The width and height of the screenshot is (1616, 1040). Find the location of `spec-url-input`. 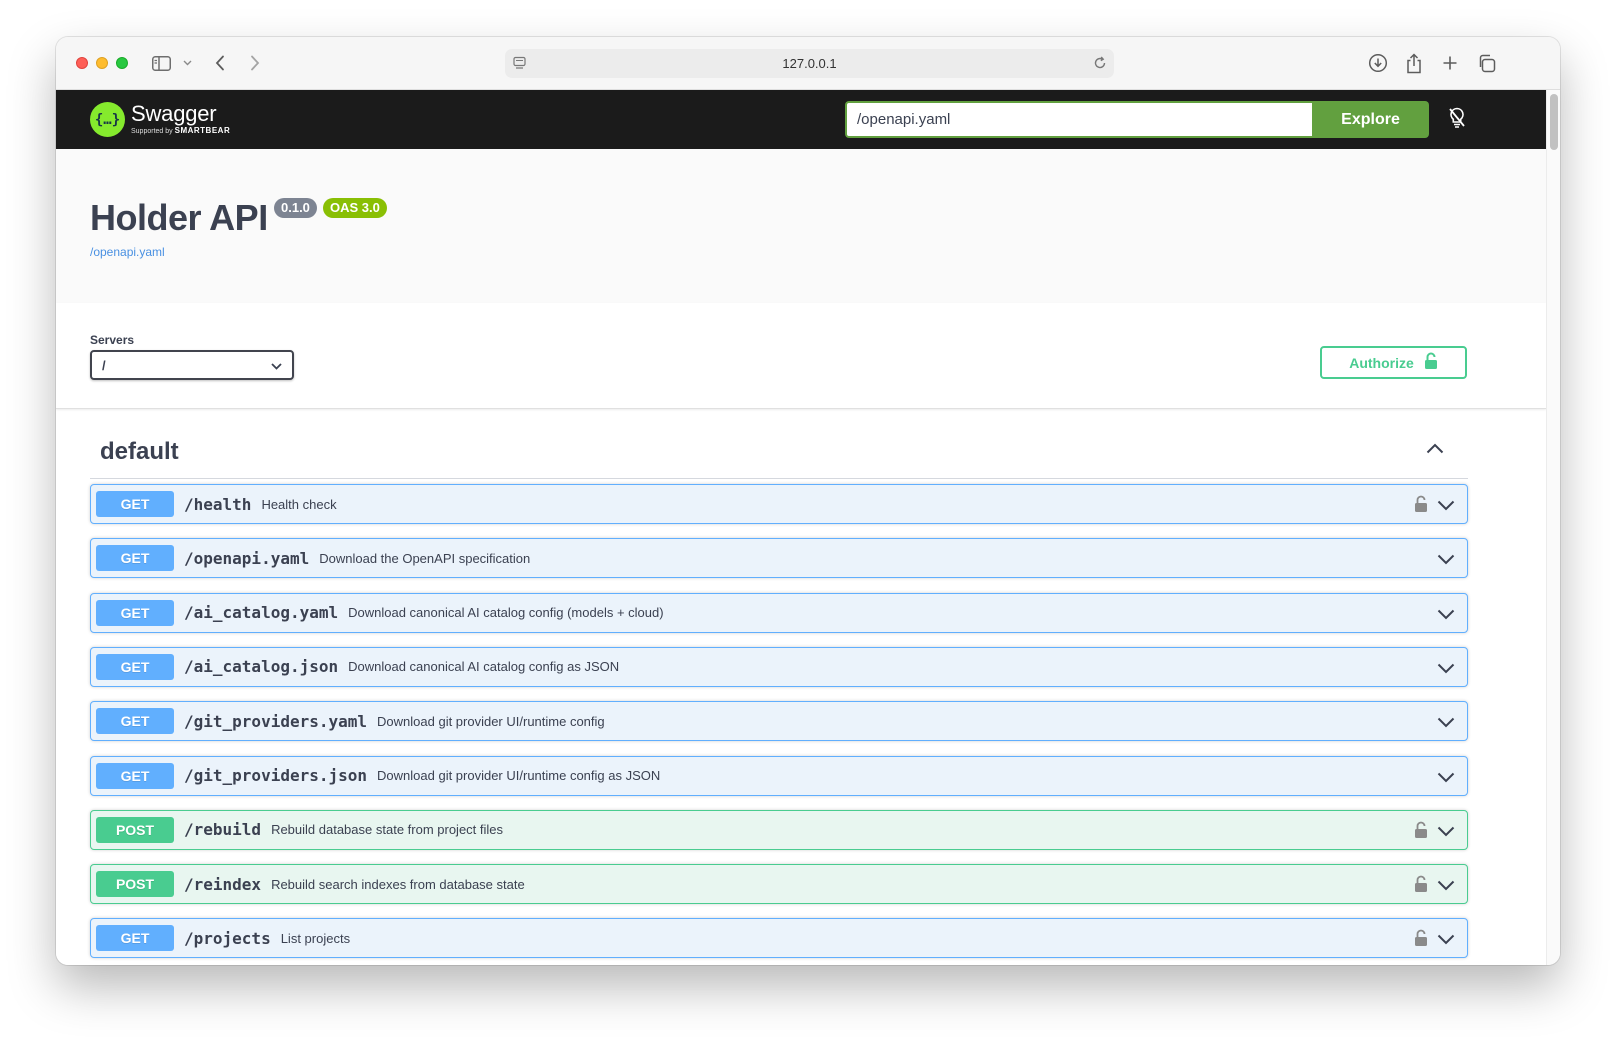

spec-url-input is located at coordinates (1078, 119).